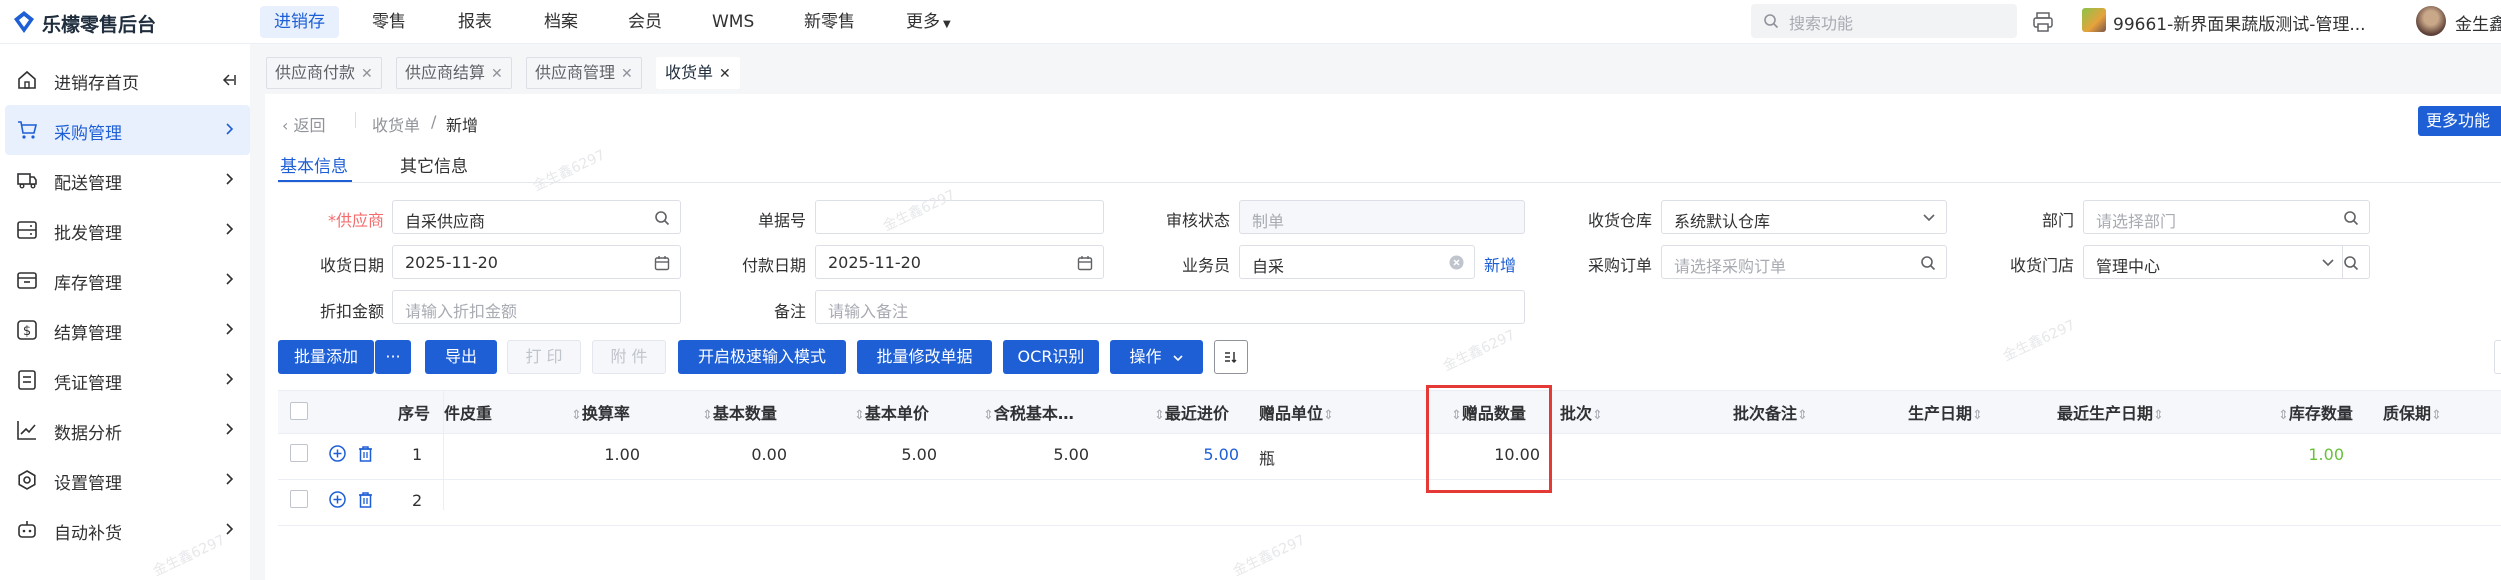 The width and height of the screenshot is (2501, 580). What do you see at coordinates (1804, 262) in the screenshot?
I see `purchase-order-field: 请选择采购订单` at bounding box center [1804, 262].